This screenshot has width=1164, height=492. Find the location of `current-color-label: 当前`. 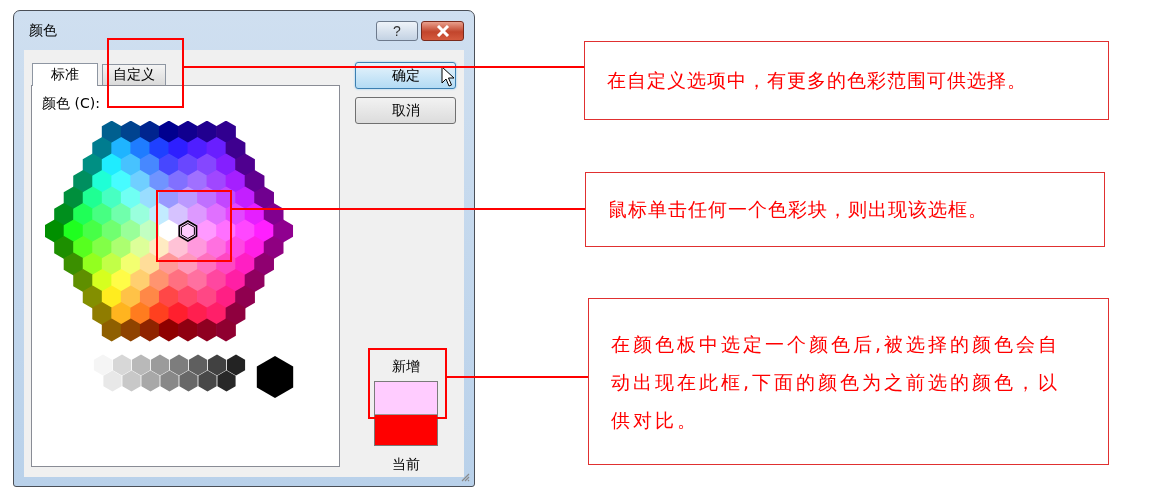

current-color-label: 当前 is located at coordinates (405, 464).